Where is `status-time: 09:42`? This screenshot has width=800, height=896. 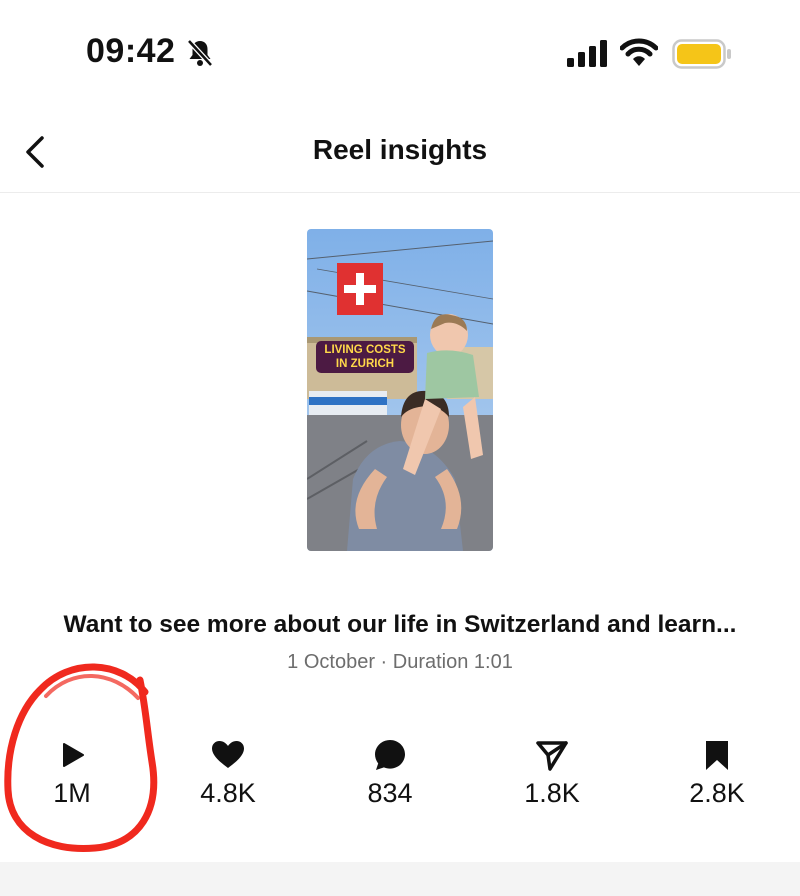 status-time: 09:42 is located at coordinates (131, 51).